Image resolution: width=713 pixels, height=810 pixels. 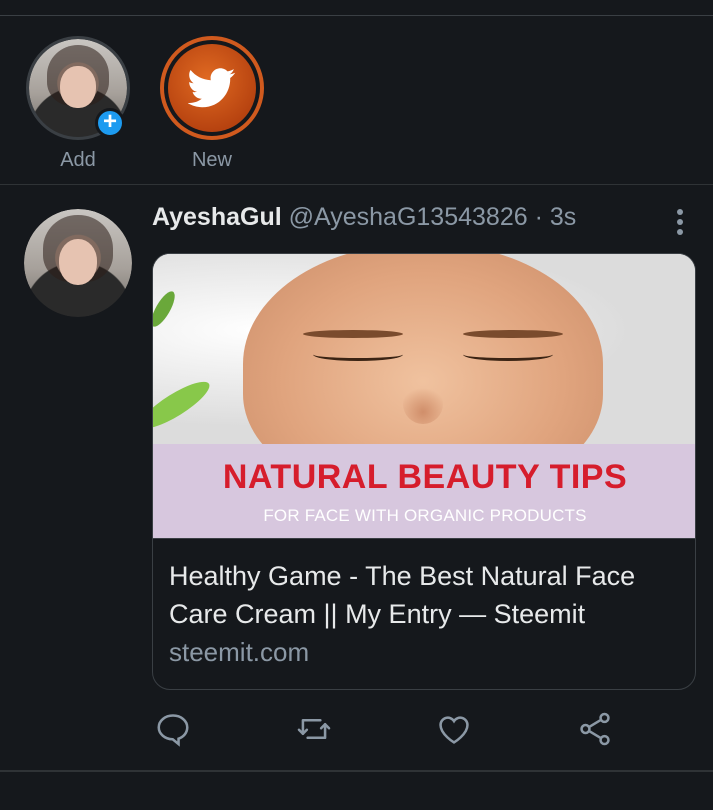 What do you see at coordinates (173, 729) in the screenshot?
I see `reply-icon` at bounding box center [173, 729].